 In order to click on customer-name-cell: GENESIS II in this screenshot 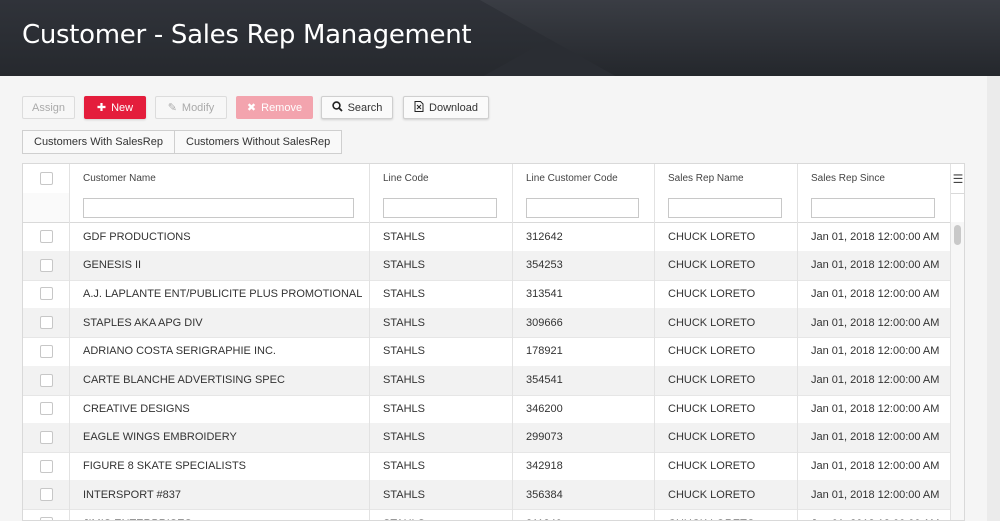, I will do `click(220, 265)`.